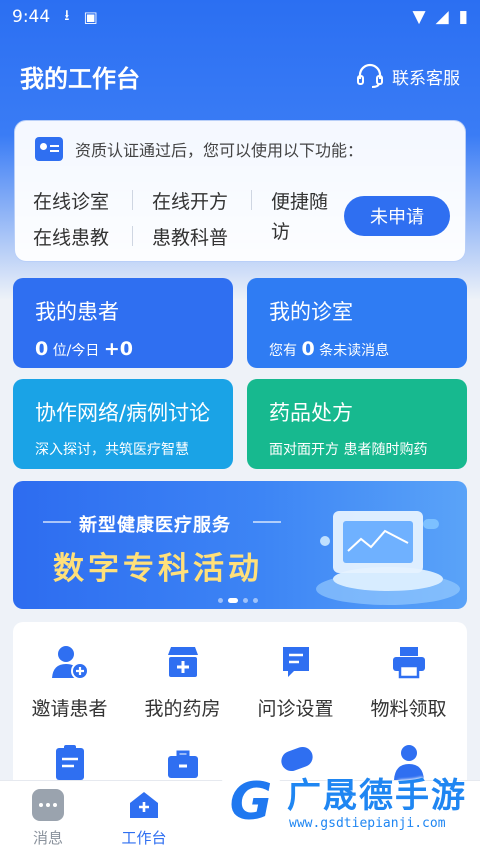  Describe the element at coordinates (296, 662) in the screenshot. I see `settings-doc-icon` at that location.